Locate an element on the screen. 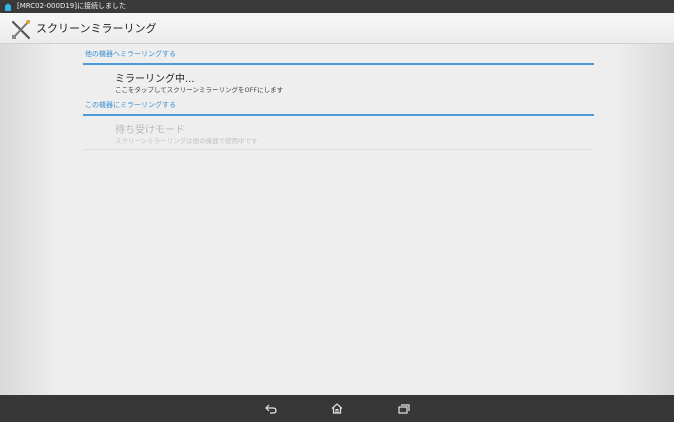 This screenshot has width=674, height=422. action-bar: スクリーンミラーリング is located at coordinates (337, 28).